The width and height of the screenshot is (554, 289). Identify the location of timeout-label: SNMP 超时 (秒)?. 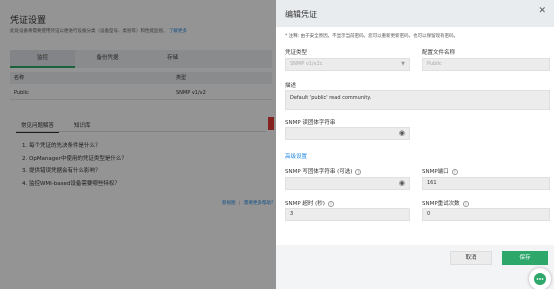
(309, 203).